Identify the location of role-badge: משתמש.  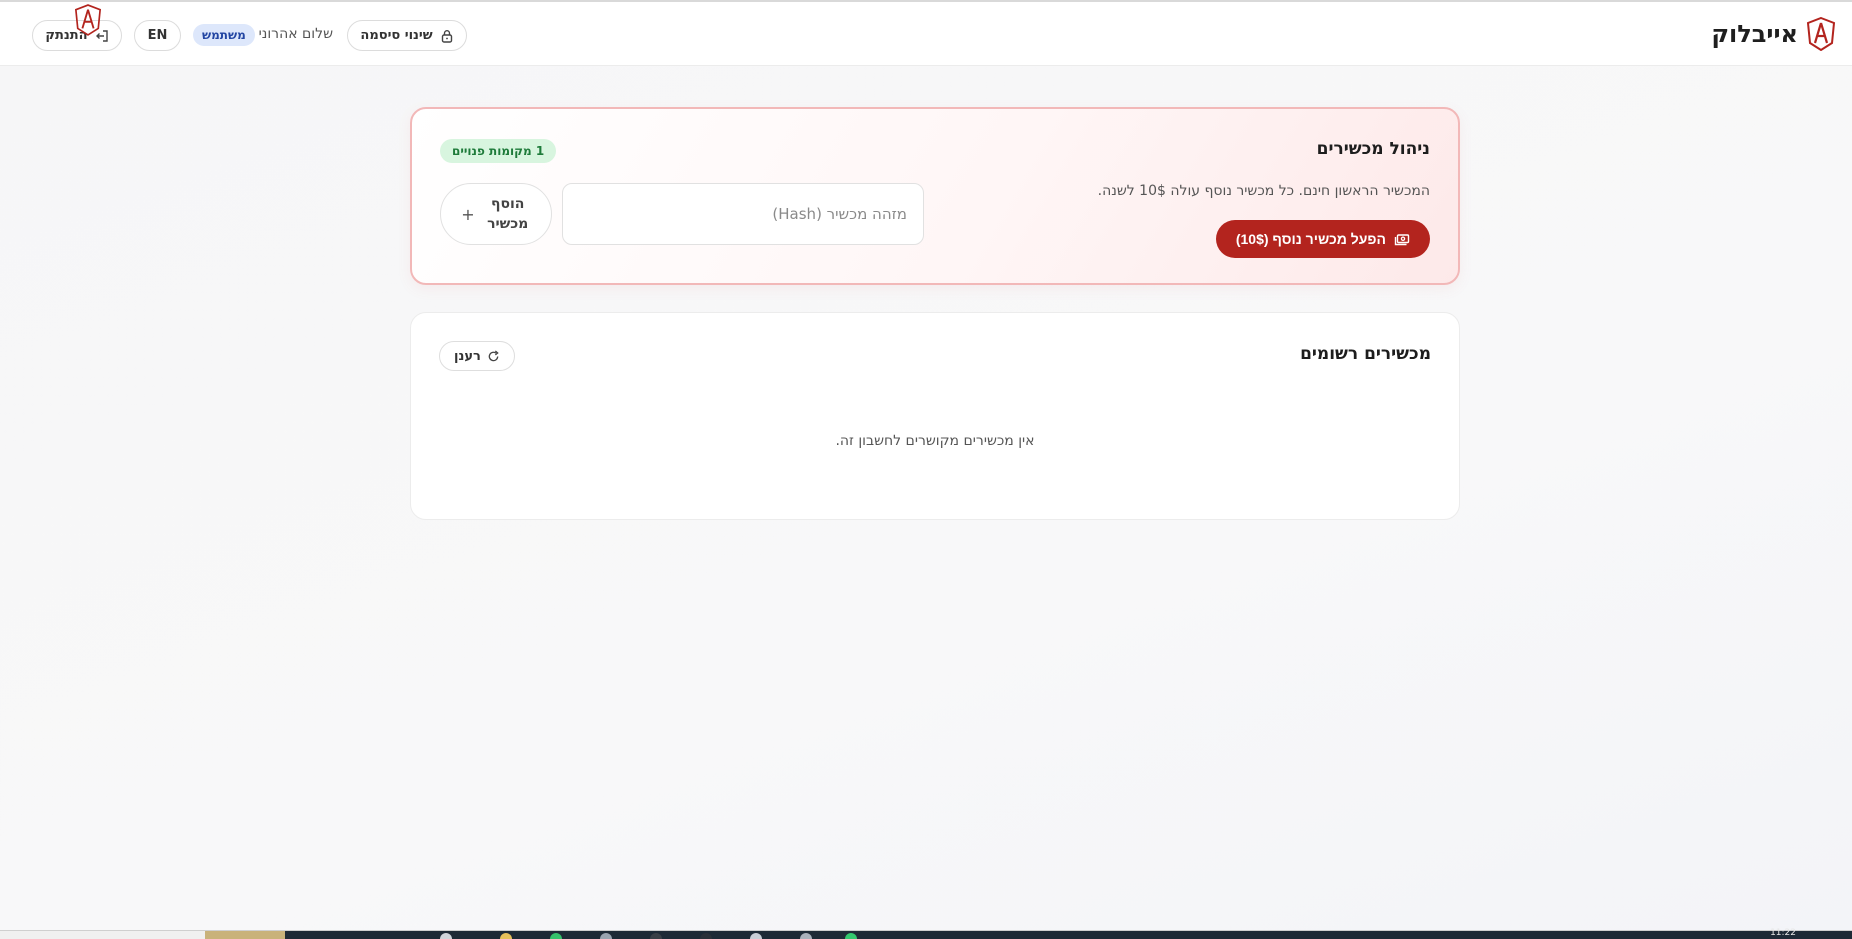
(224, 35).